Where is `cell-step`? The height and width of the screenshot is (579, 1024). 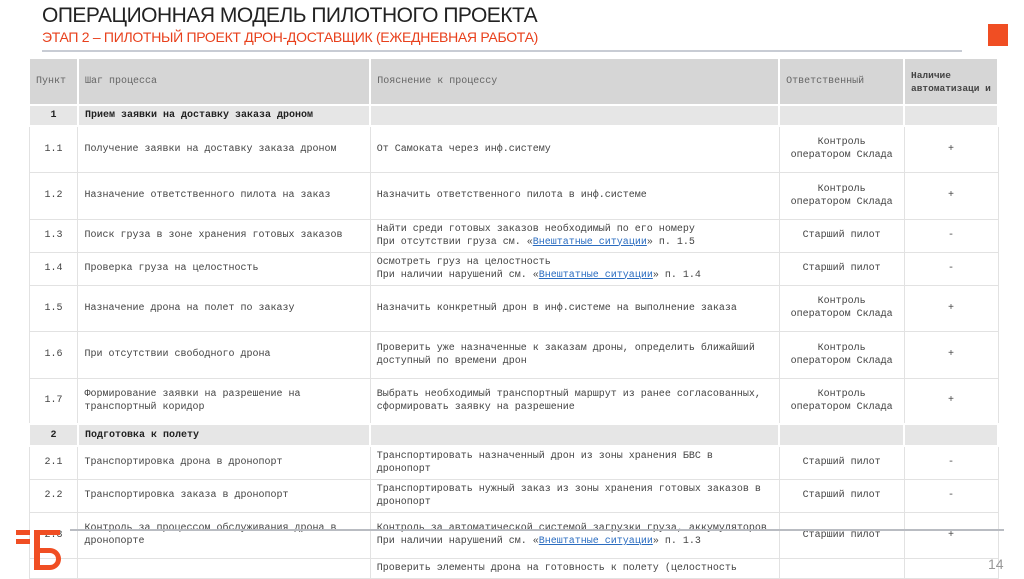
cell-step is located at coordinates (224, 568).